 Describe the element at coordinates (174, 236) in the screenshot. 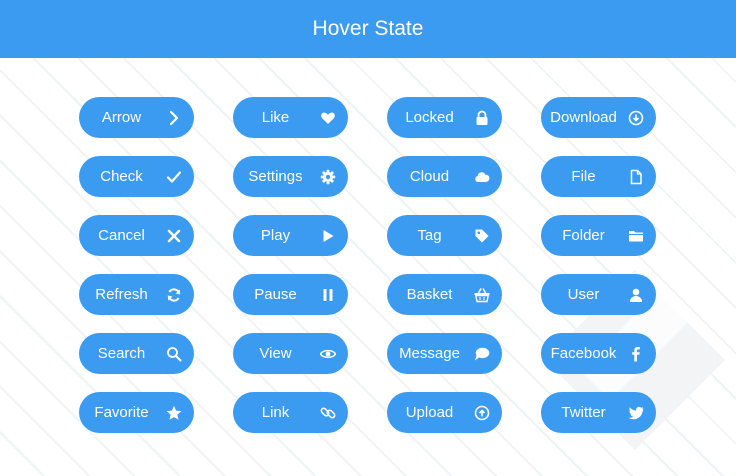

I see `close-icon` at that location.